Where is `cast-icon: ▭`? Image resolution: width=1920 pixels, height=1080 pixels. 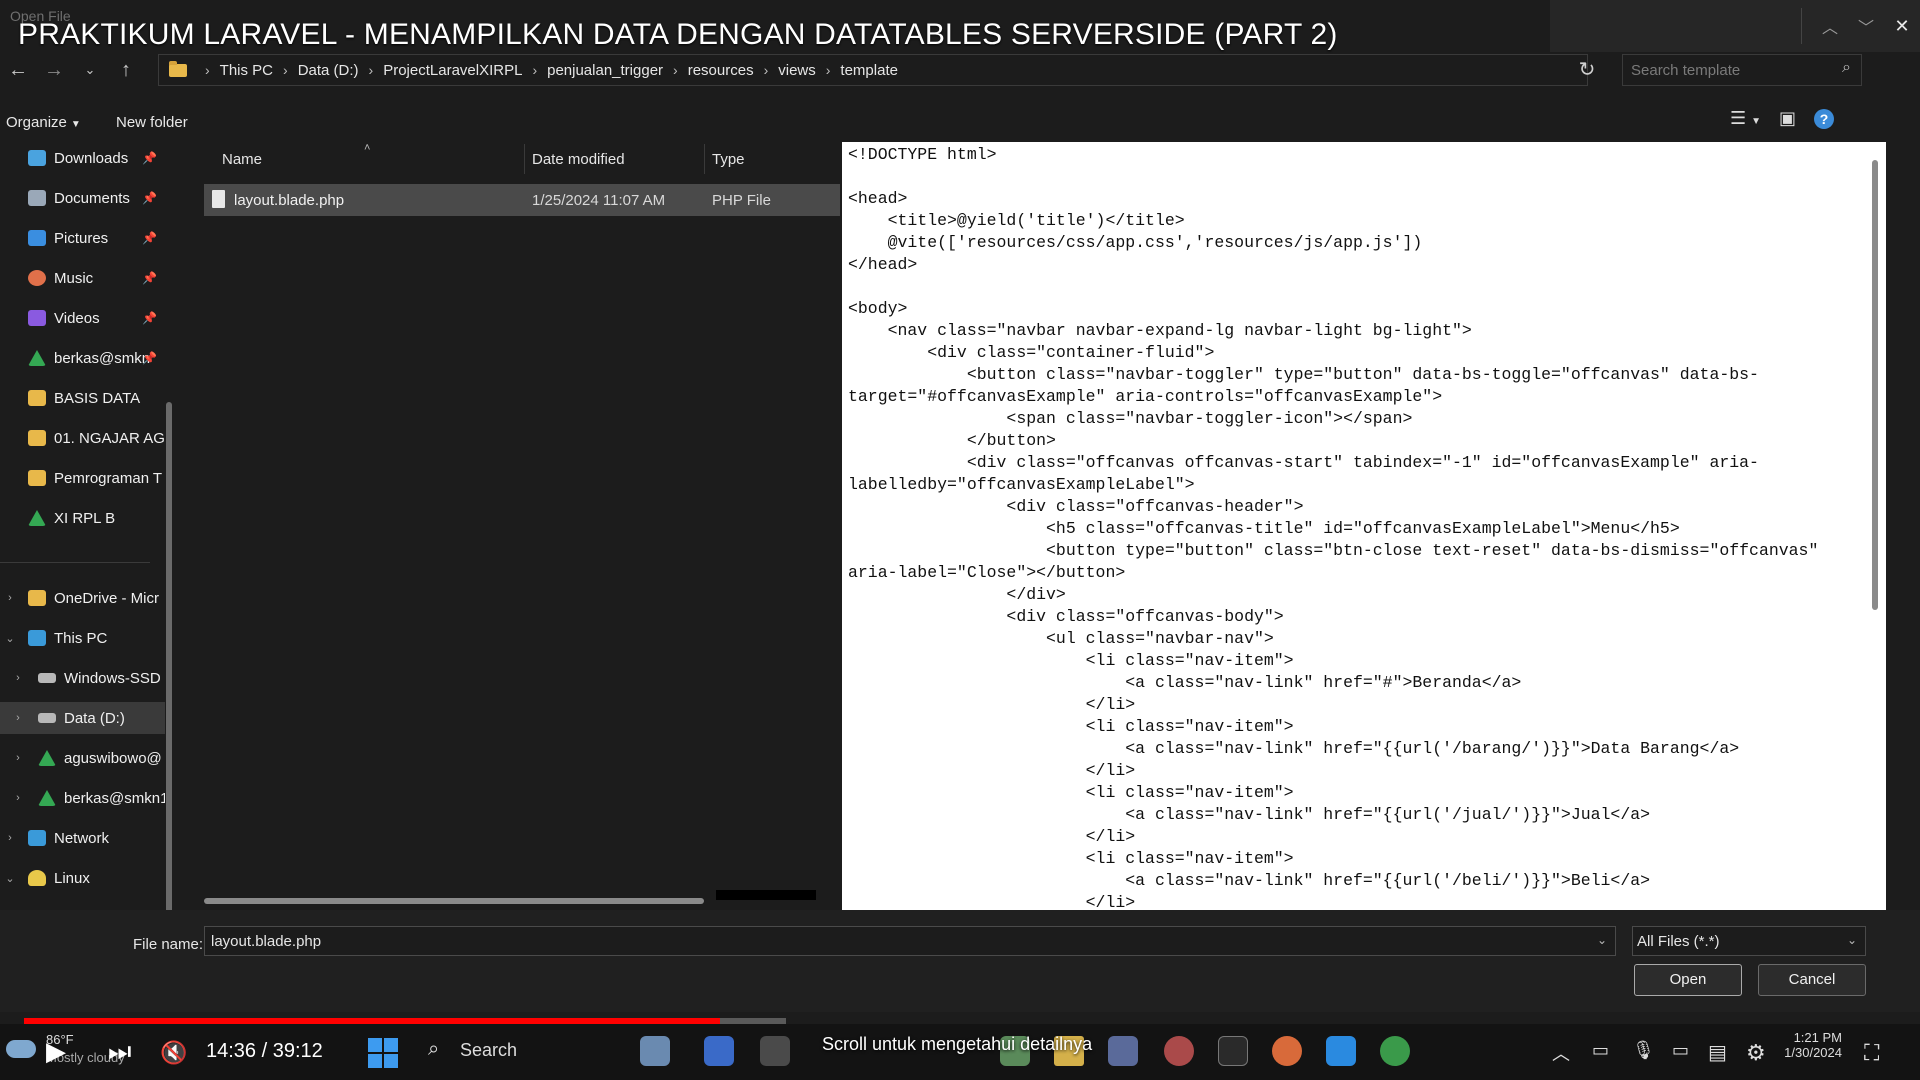
cast-icon: ▭ is located at coordinates (1680, 1050).